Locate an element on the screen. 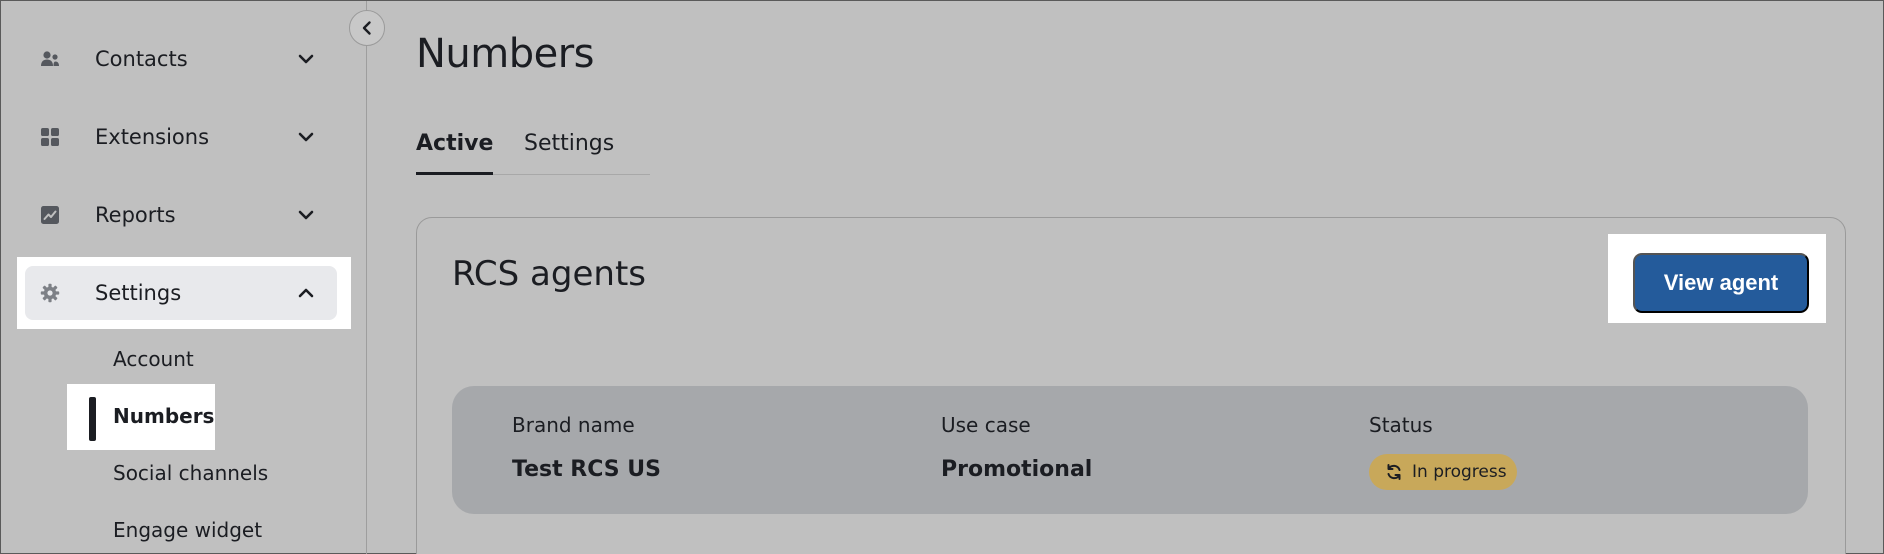 This screenshot has height=554, width=1884. sidebar-item-settings: Settings is located at coordinates (181, 293).